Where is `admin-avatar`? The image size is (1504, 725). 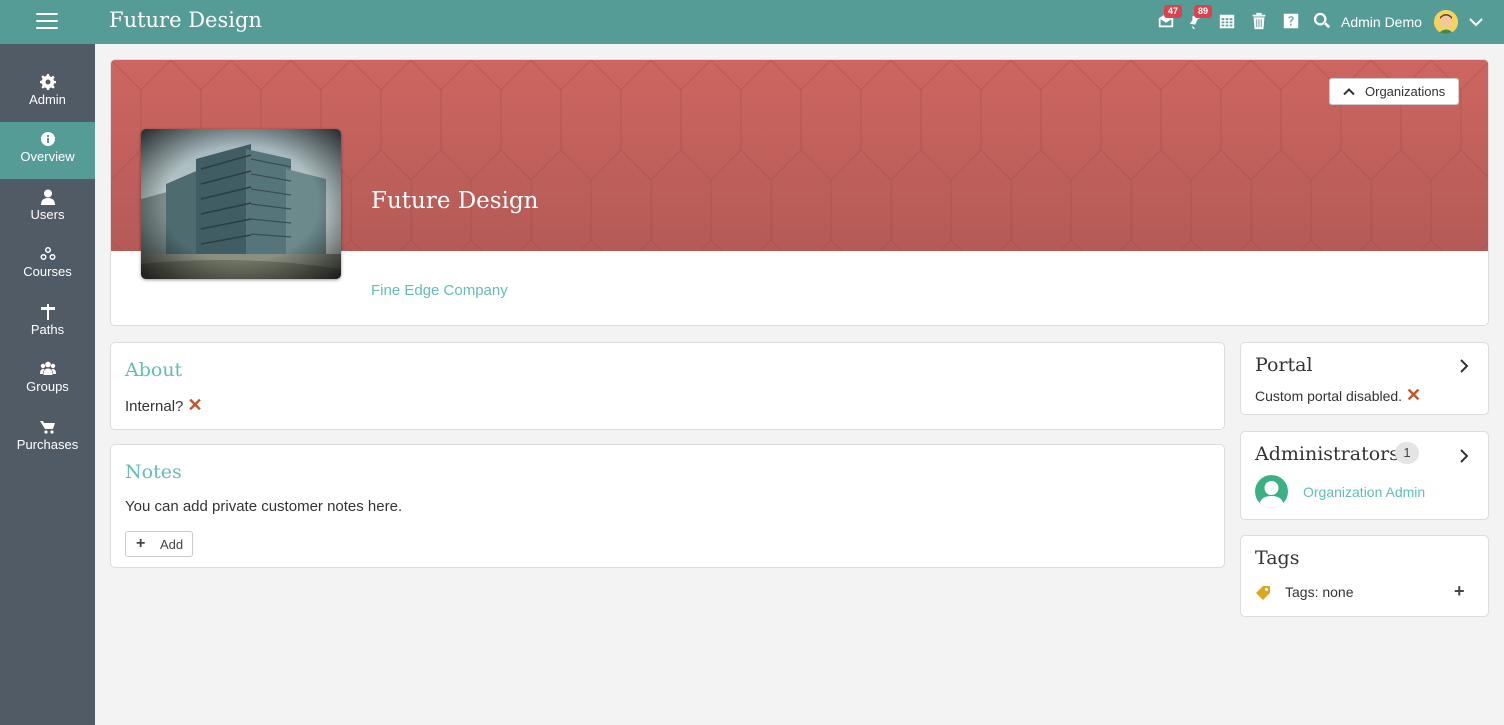
admin-avatar is located at coordinates (1271, 491).